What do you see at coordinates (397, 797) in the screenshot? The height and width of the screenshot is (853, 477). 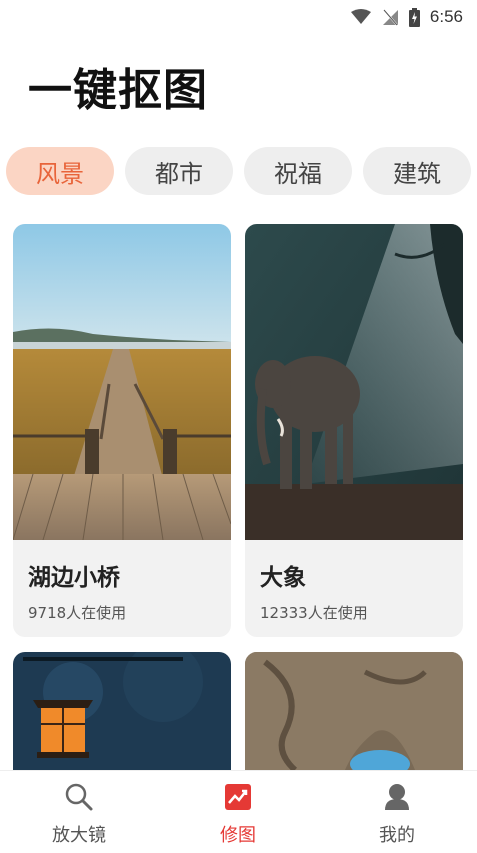 I see `user-icon` at bounding box center [397, 797].